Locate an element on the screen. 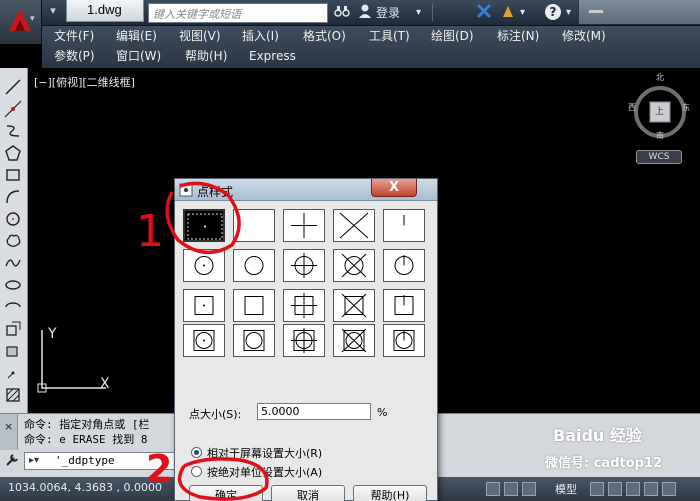  menu-parametric: 参数(P) is located at coordinates (74, 56).